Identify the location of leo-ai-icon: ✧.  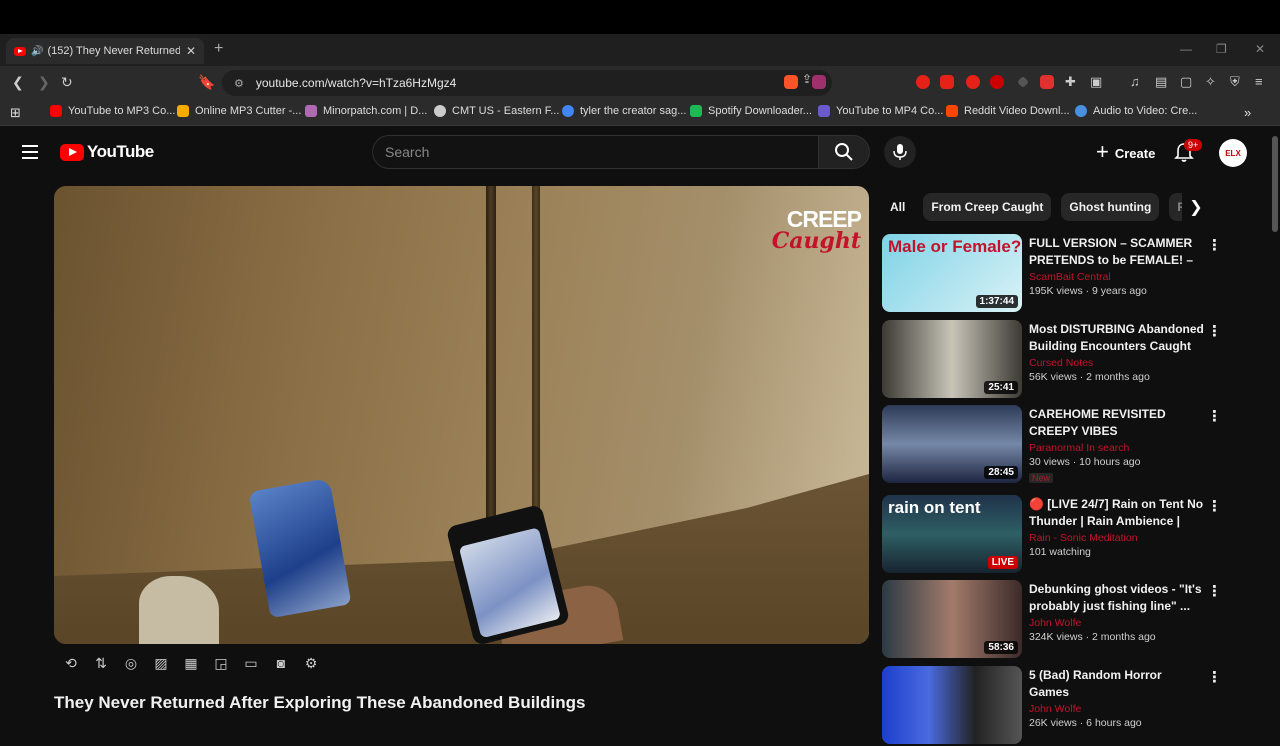
(1210, 82).